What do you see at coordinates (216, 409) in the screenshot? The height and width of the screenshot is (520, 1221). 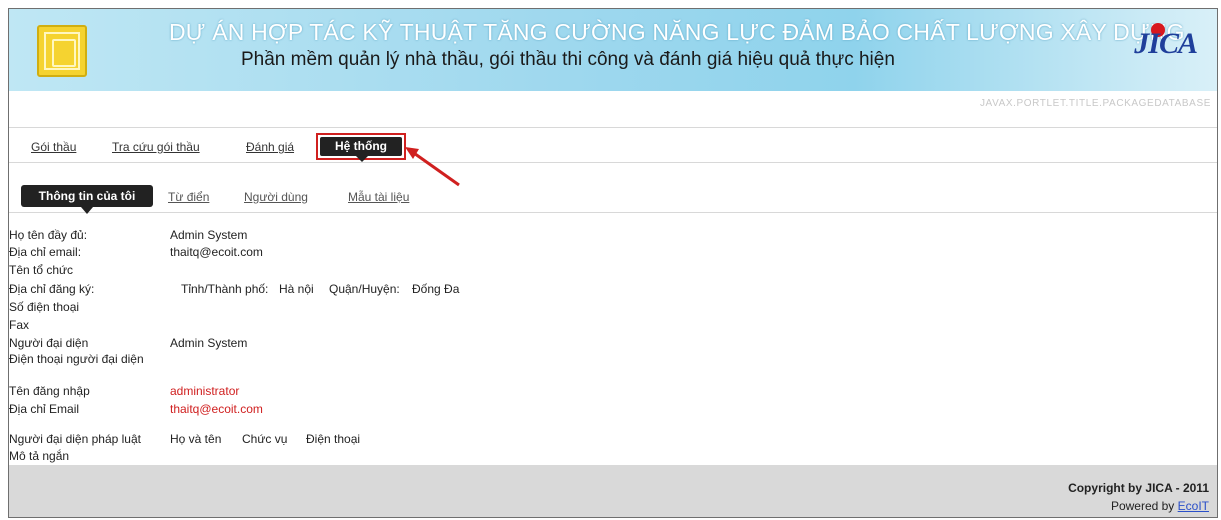 I see `email2-value: thaitq@ecoit.com` at bounding box center [216, 409].